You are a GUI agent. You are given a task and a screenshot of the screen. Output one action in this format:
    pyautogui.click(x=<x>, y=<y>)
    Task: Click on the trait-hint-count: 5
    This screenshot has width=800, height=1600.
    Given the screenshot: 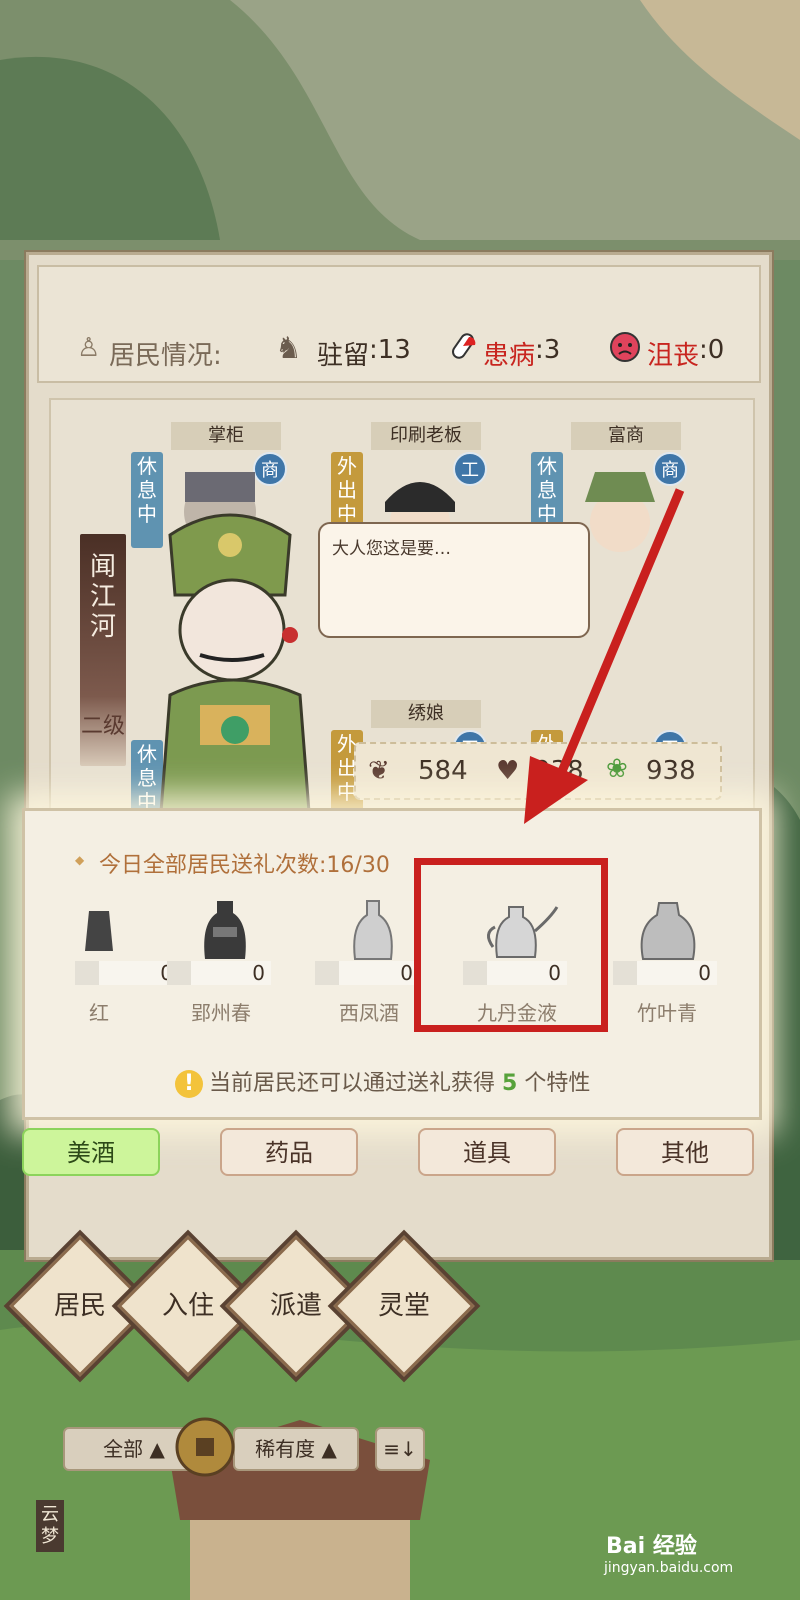 What is the action you would take?
    pyautogui.click(x=510, y=1083)
    